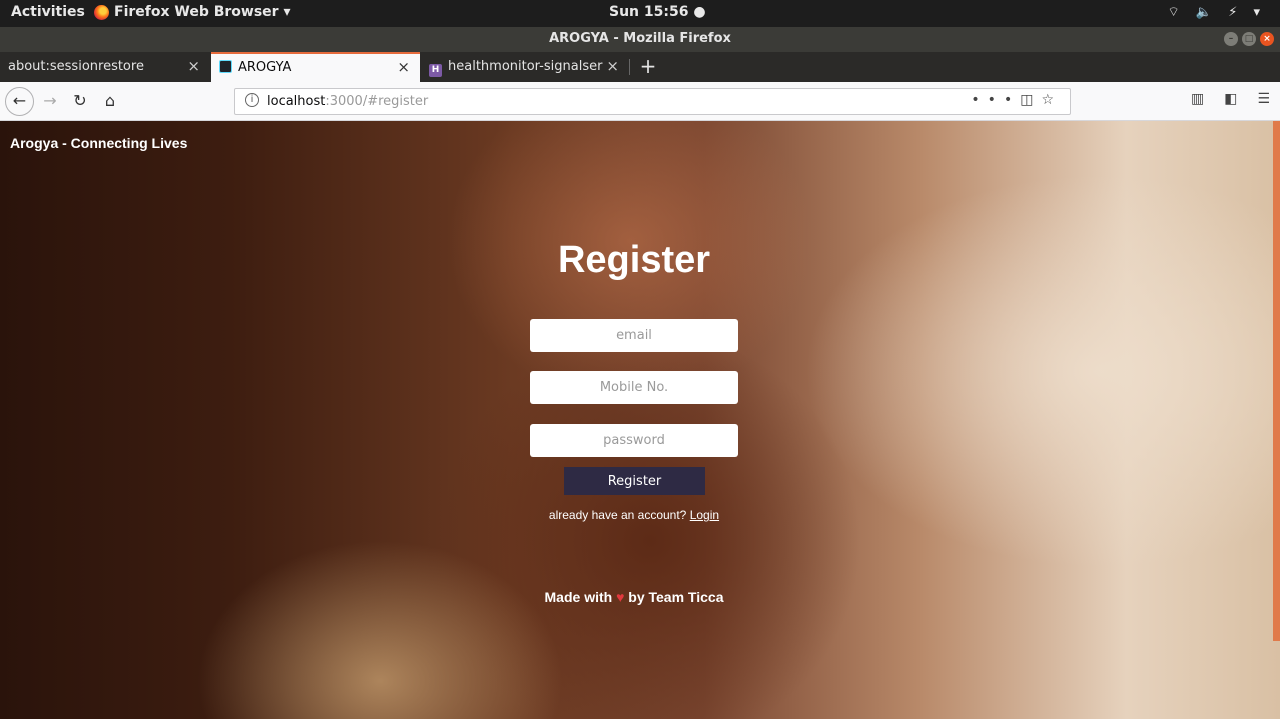 The width and height of the screenshot is (1280, 719). What do you see at coordinates (578, 597) in the screenshot?
I see `footer-text-before: Made with` at bounding box center [578, 597].